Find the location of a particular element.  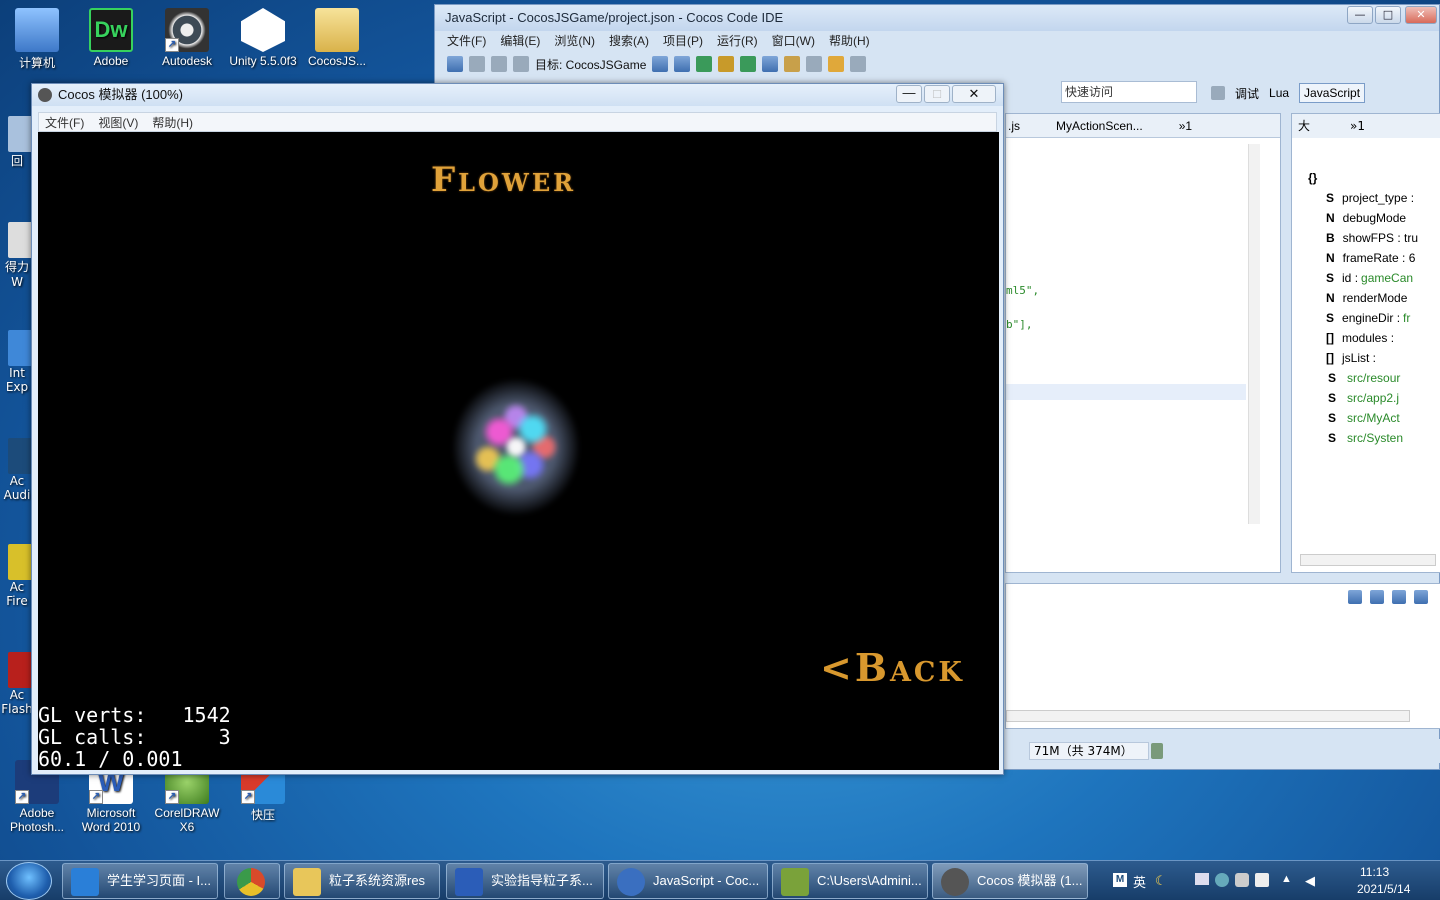

deli-icon: 得力 W is located at coordinates (18, 255).